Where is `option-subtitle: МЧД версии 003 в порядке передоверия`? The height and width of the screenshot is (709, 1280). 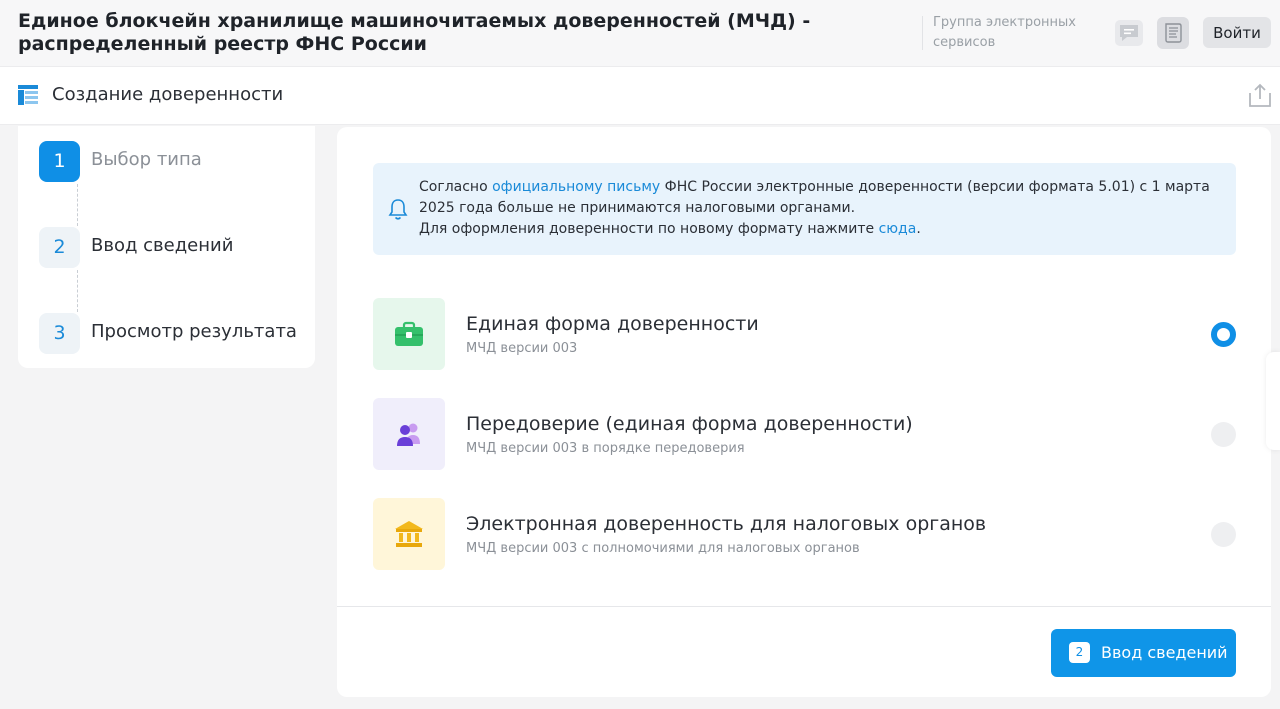 option-subtitle: МЧД версии 003 в порядке передоверия is located at coordinates (605, 448).